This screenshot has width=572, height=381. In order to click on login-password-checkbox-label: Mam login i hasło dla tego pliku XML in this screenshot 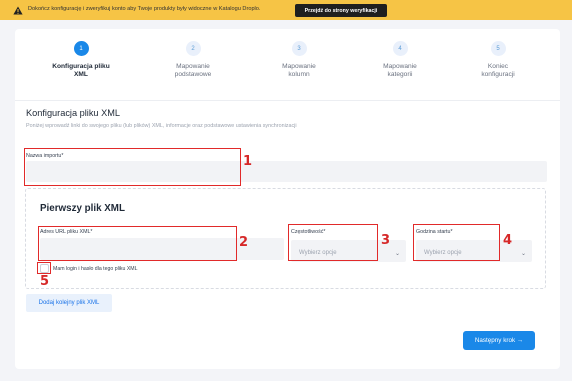, I will do `click(95, 269)`.